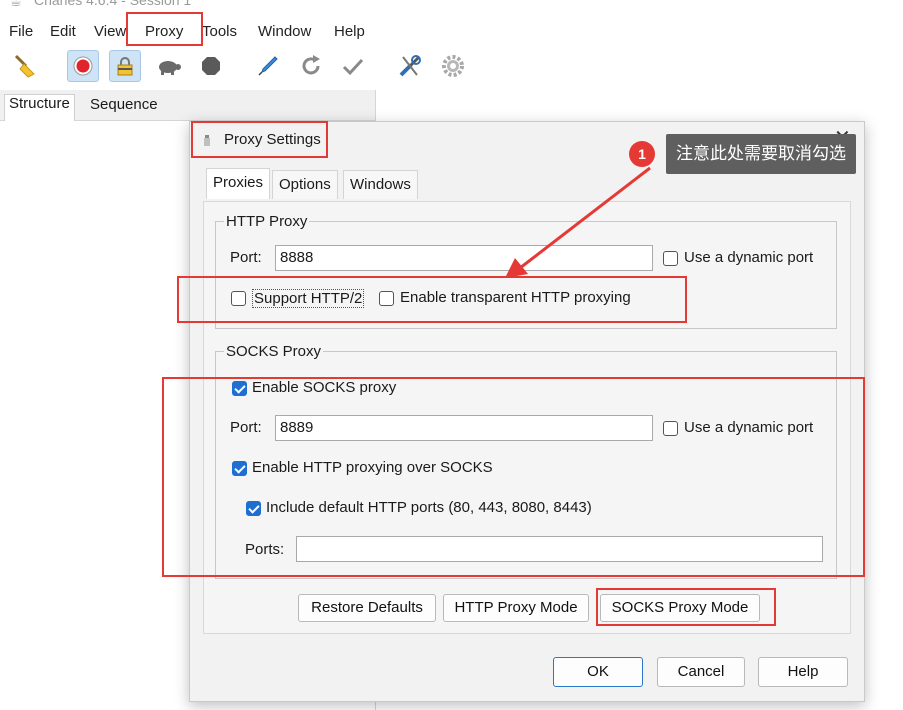 The width and height of the screenshot is (903, 710). I want to click on annotation-note: 注意此处需要取消勾选, so click(761, 154).